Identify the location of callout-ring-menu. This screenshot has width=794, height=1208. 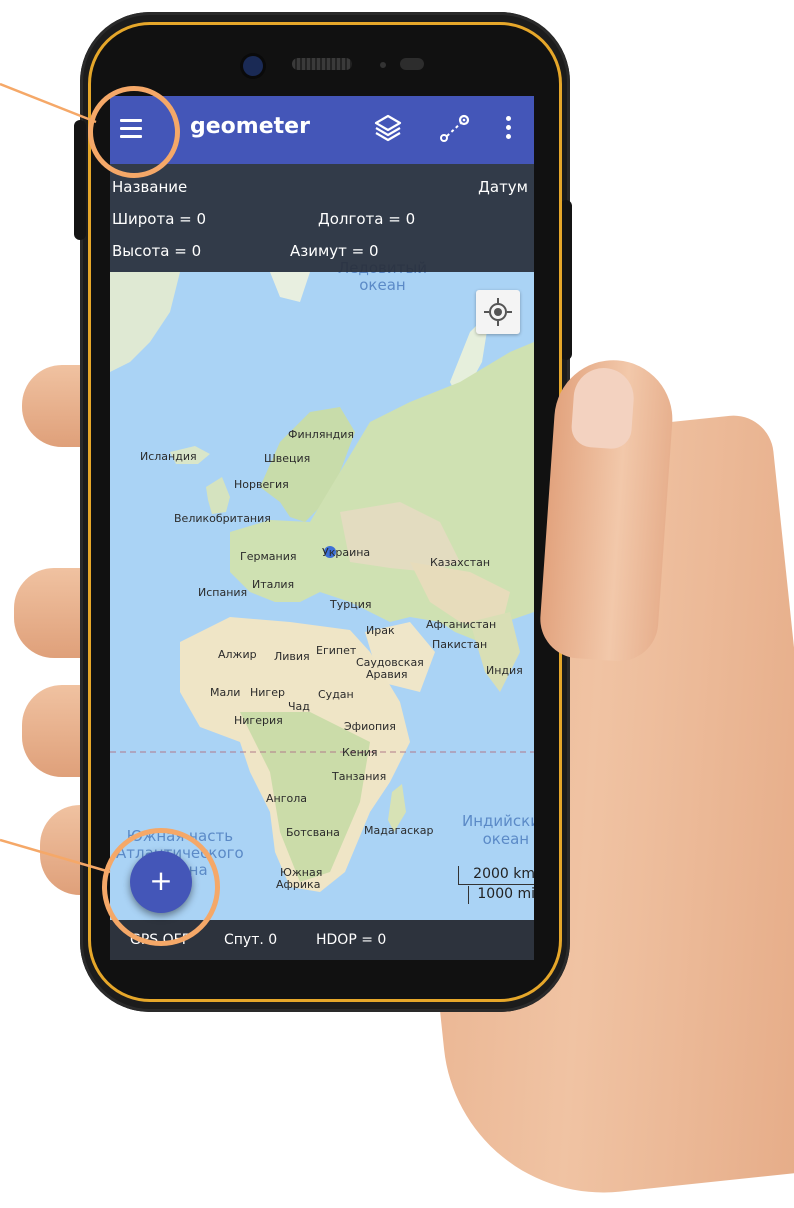
(134, 132).